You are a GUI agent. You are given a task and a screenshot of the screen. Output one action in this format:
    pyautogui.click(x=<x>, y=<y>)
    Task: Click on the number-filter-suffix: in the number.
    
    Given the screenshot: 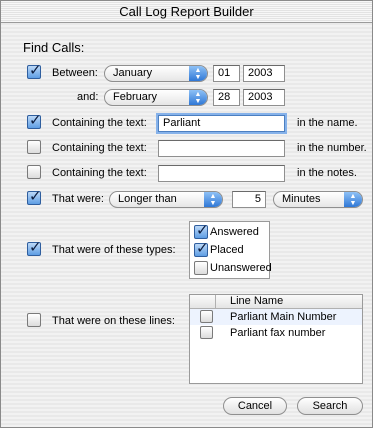 What is the action you would take?
    pyautogui.click(x=332, y=148)
    